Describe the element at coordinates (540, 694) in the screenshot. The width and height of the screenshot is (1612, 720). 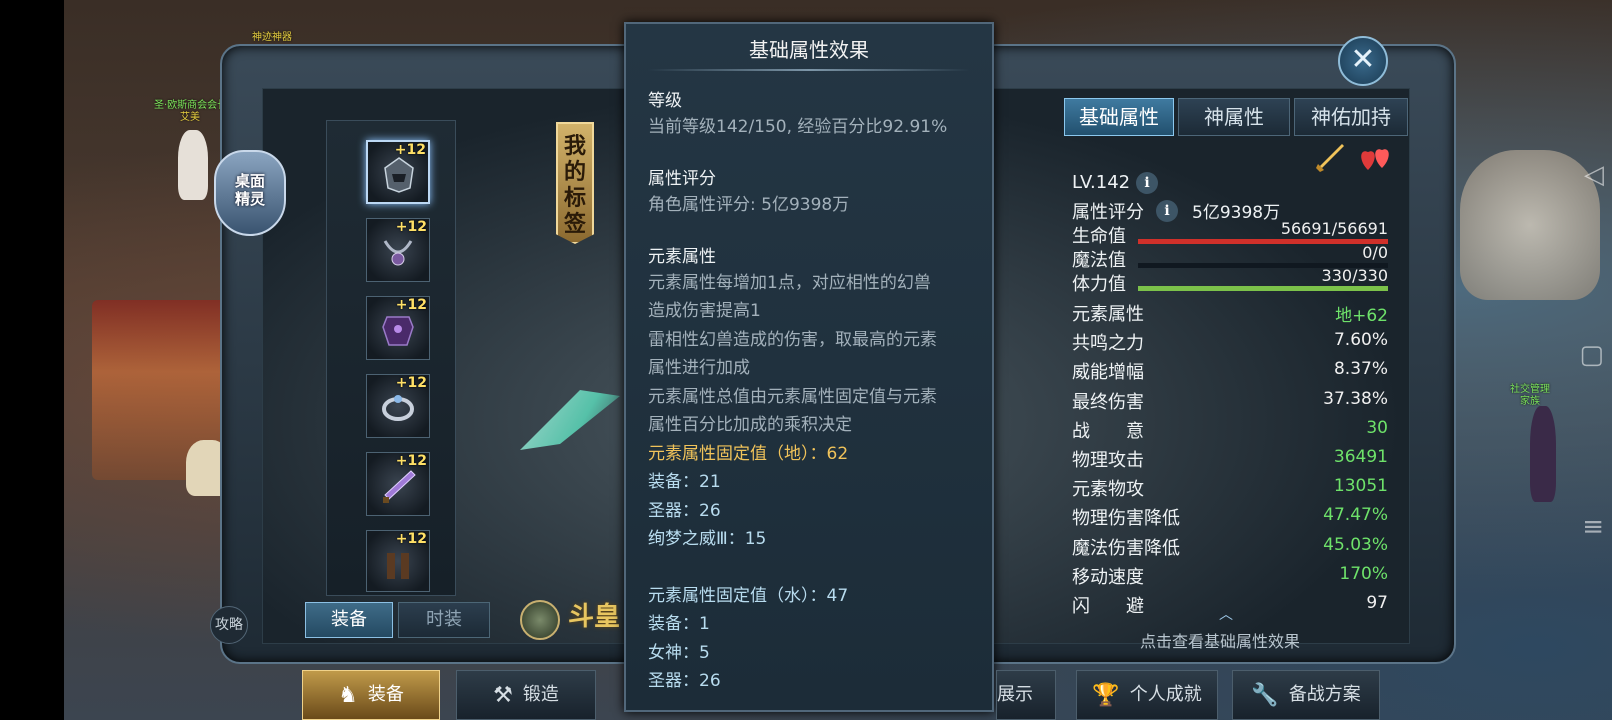
I see `bottom-forge-label: 锻造` at that location.